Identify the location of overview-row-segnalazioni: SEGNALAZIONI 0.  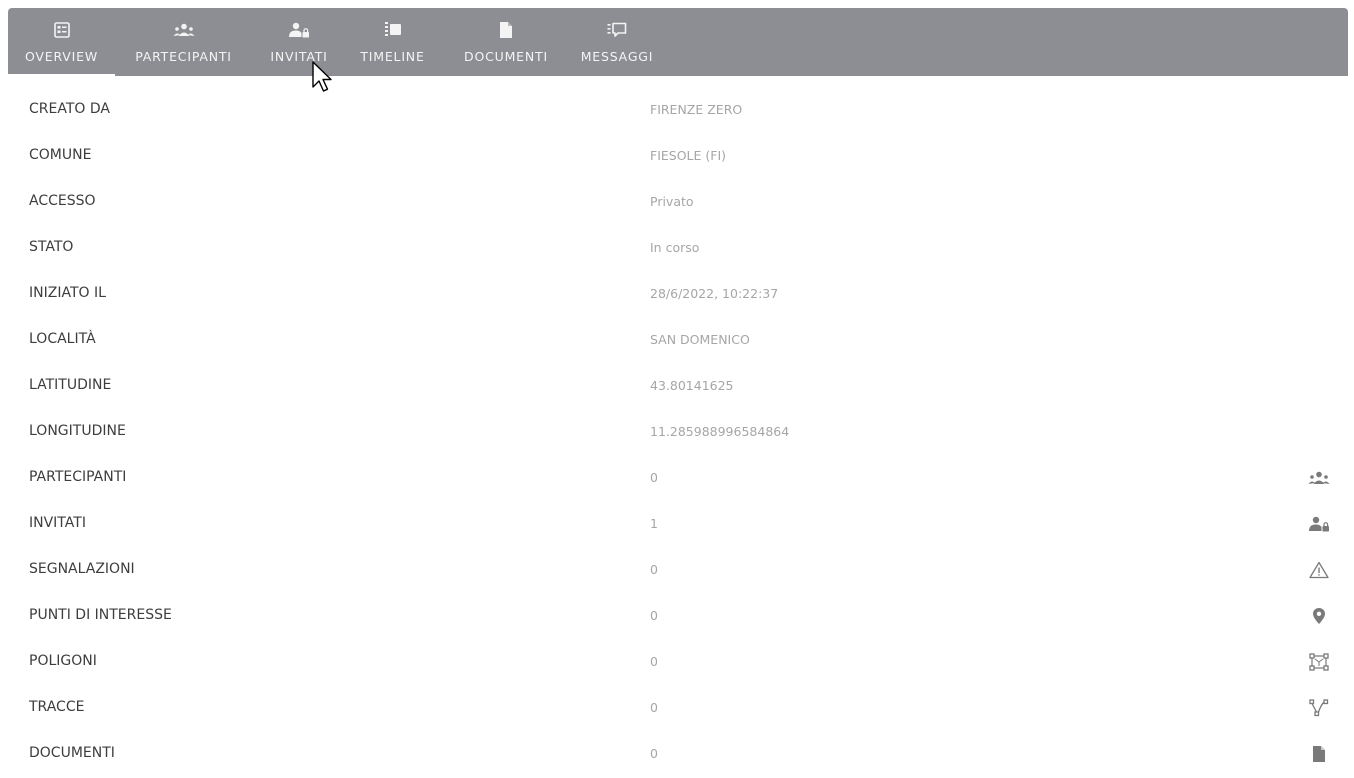
(678, 571).